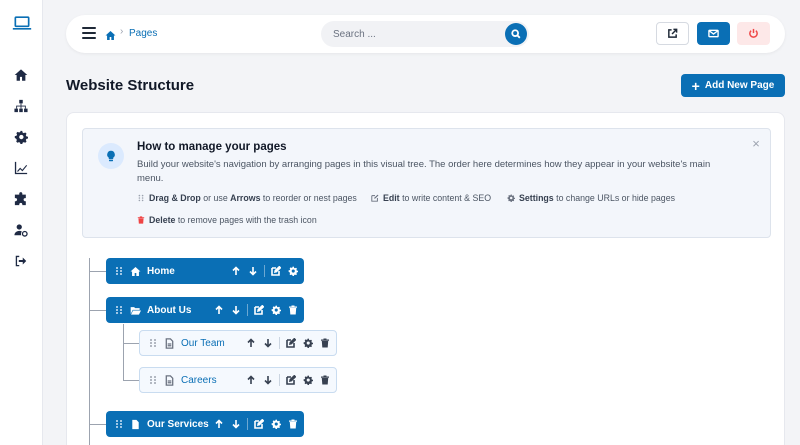 Image resolution: width=800 pixels, height=445 pixels. I want to click on tip-edit: Edit to write content & SEO, so click(431, 198).